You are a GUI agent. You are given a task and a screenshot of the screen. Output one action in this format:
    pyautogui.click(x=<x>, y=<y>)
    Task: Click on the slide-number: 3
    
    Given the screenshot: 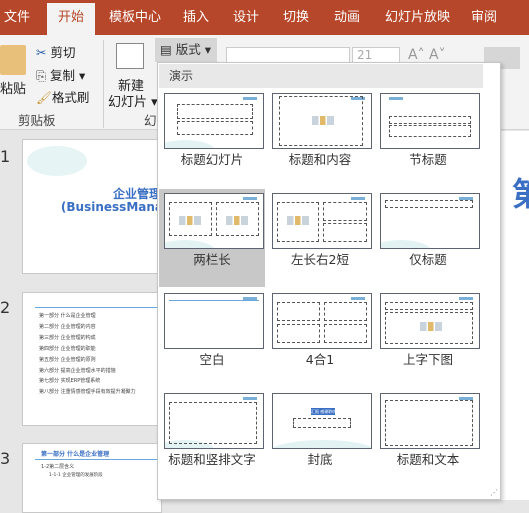 What is the action you would take?
    pyautogui.click(x=5, y=458)
    